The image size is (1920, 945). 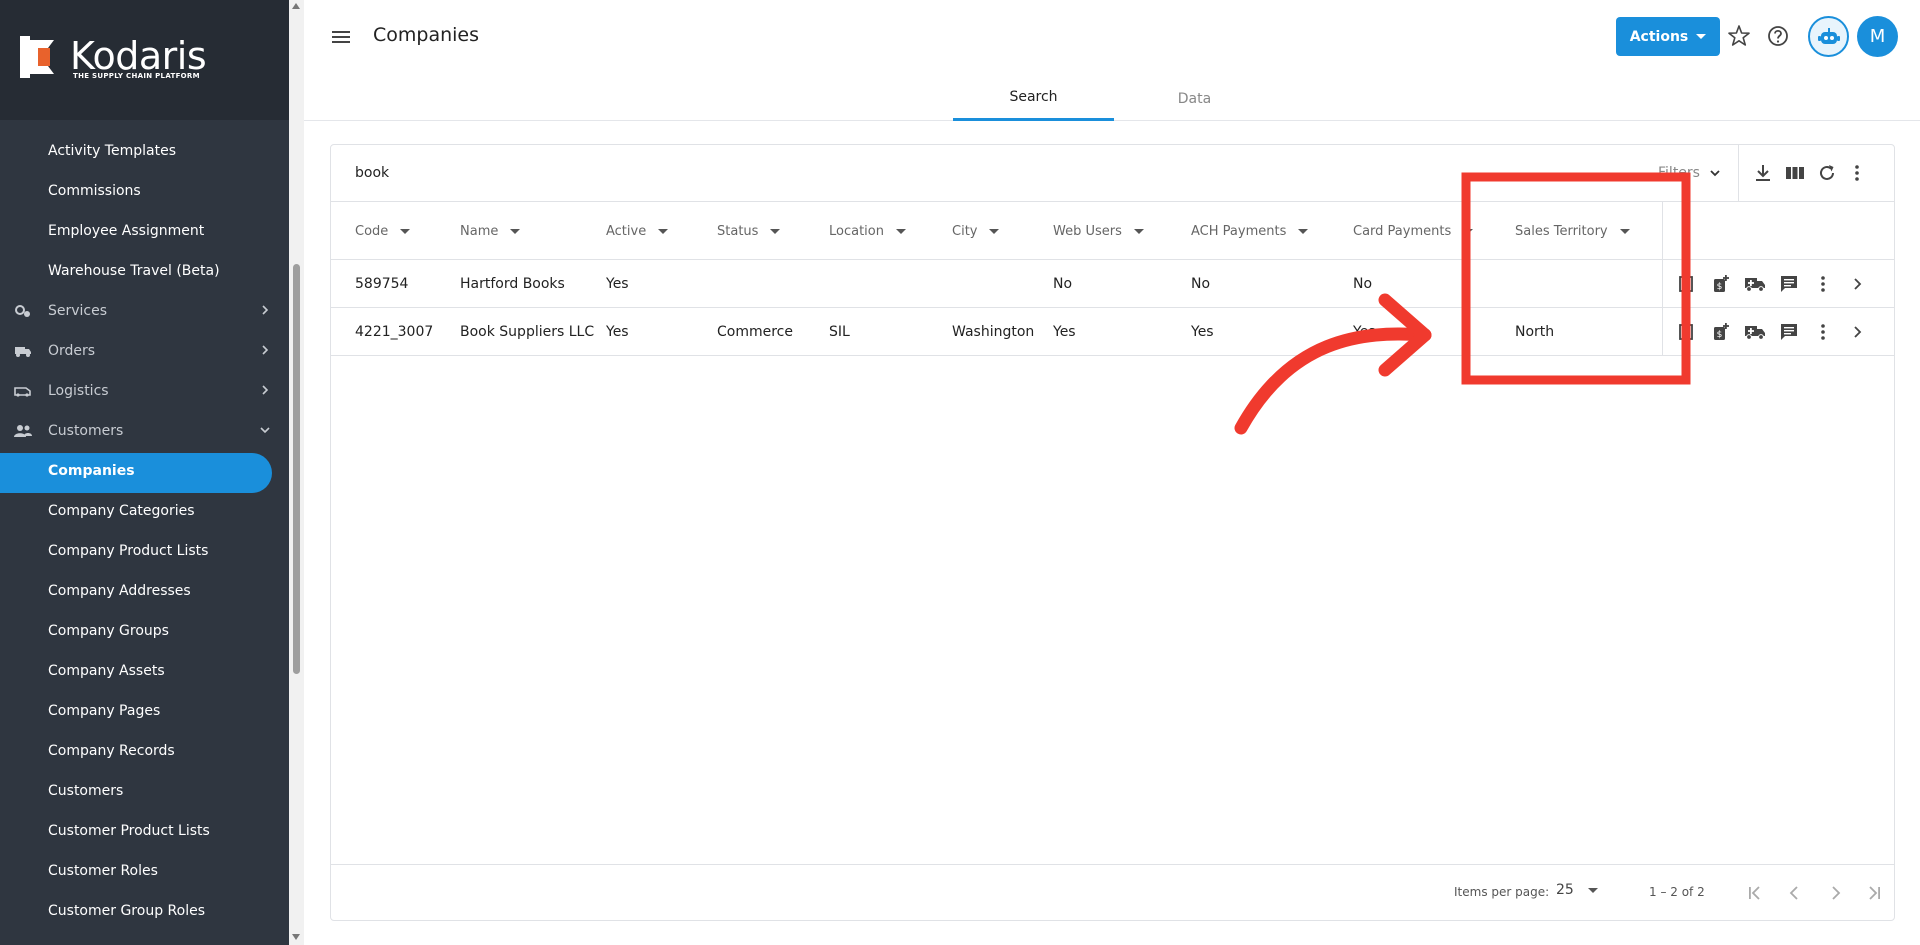 What do you see at coordinates (1112, 284) in the screenshot?
I see `table-row: 589754 Hartford Books Yes No No No $` at bounding box center [1112, 284].